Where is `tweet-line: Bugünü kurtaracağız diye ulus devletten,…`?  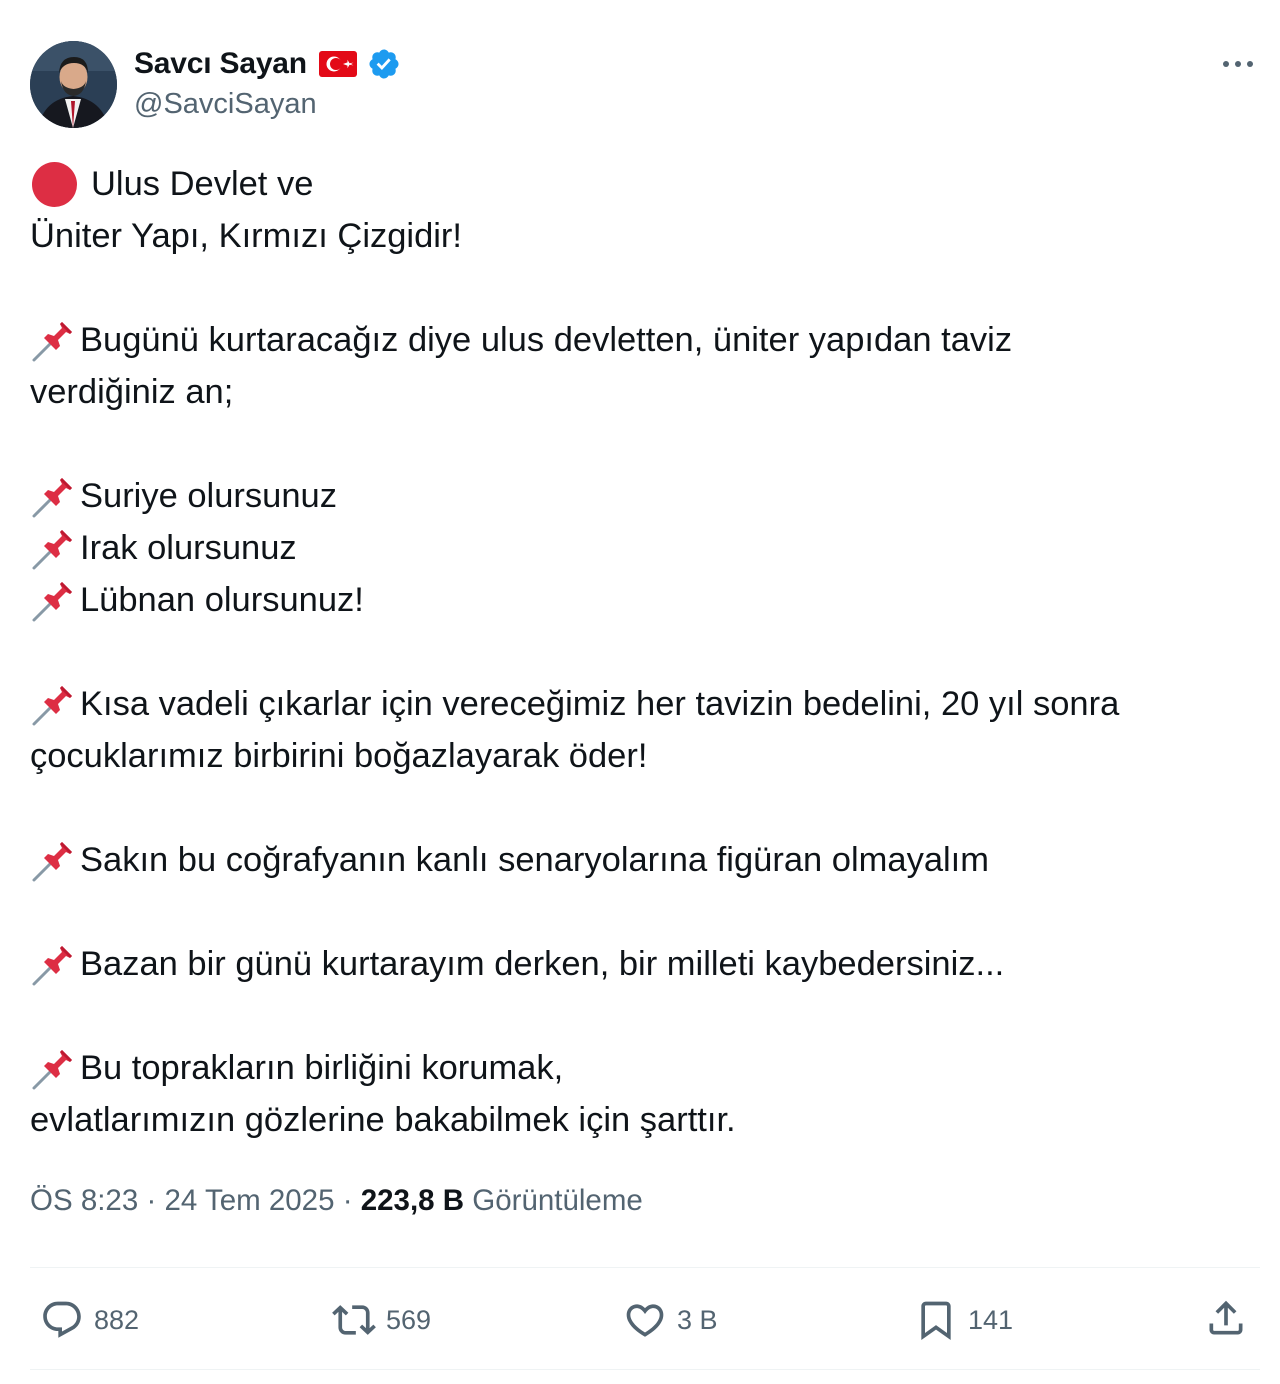
tweet-line: Bugünü kurtaracağız diye ulus devletten,… is located at coordinates (637, 340).